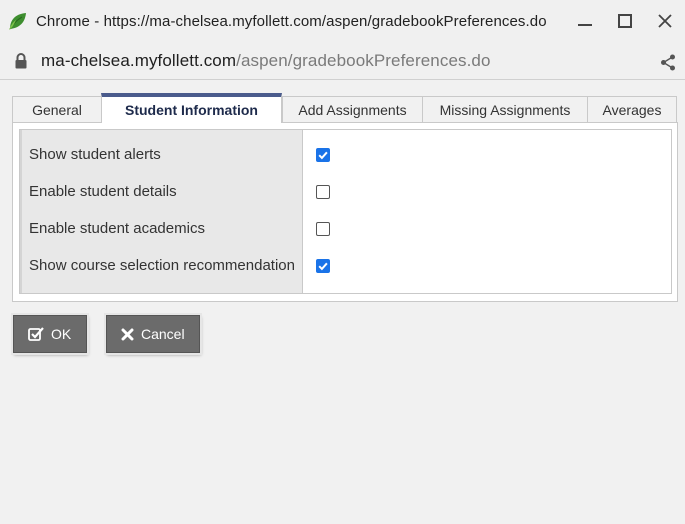 The width and height of the screenshot is (685, 524). Describe the element at coordinates (117, 228) in the screenshot. I see `setting-label-enable-student-academics: Enable student academics` at that location.